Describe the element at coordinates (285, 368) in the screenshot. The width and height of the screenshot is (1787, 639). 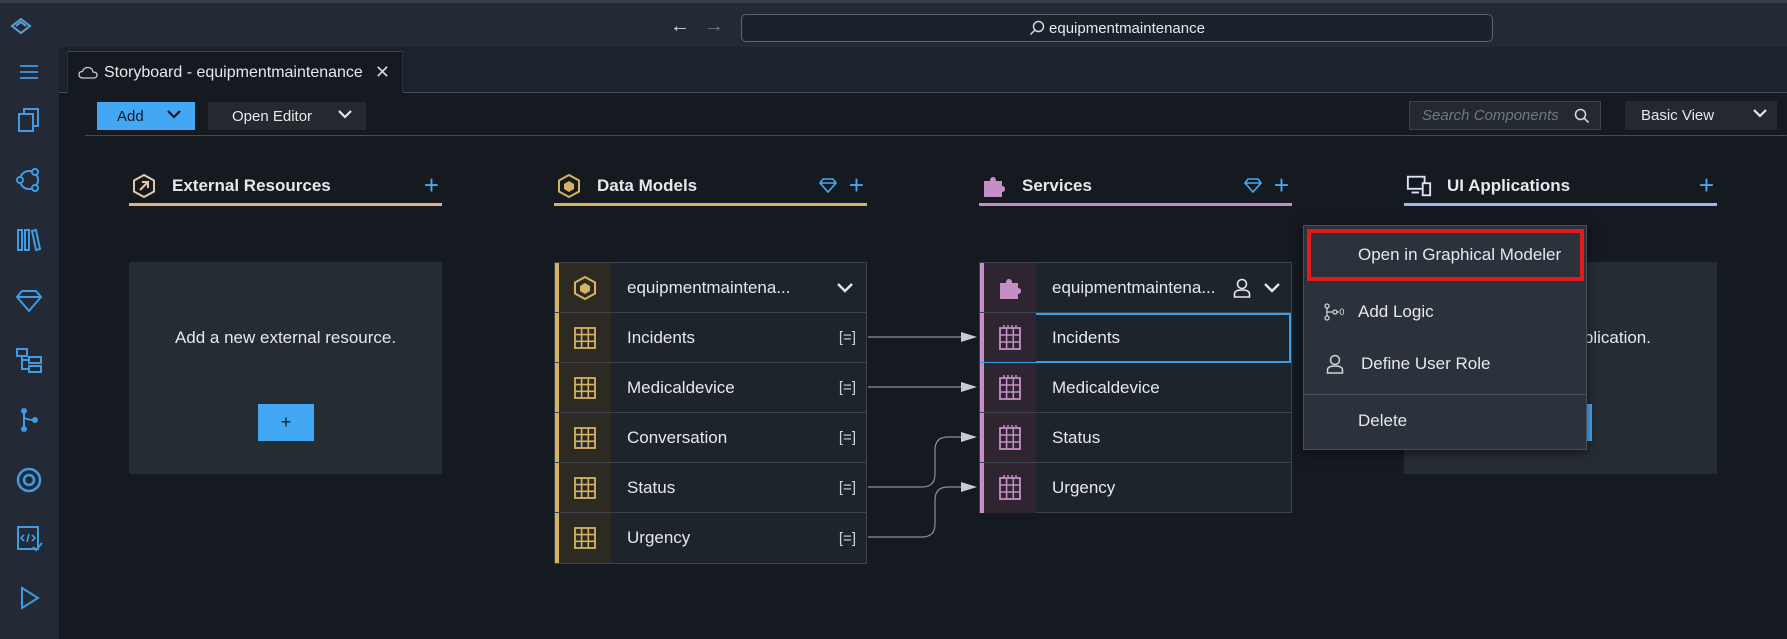
I see `external-resources-empty-card: Add a new external resource. +` at that location.